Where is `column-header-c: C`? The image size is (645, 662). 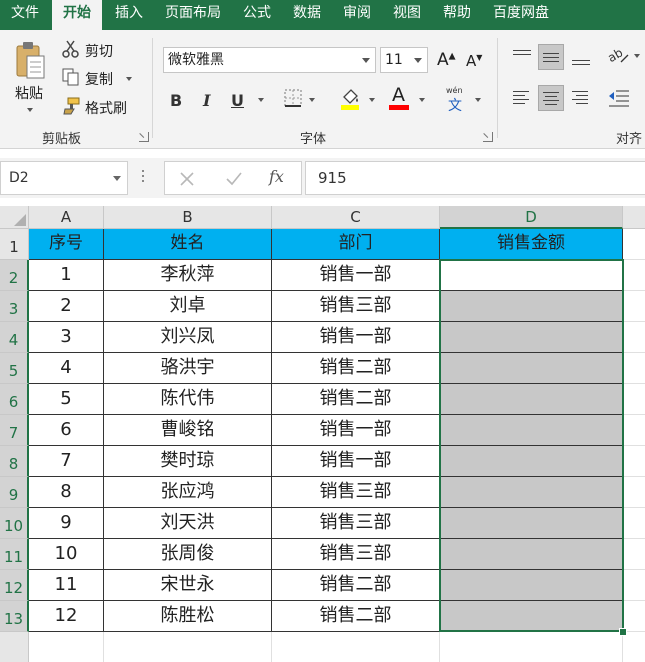
column-header-c: C is located at coordinates (356, 217).